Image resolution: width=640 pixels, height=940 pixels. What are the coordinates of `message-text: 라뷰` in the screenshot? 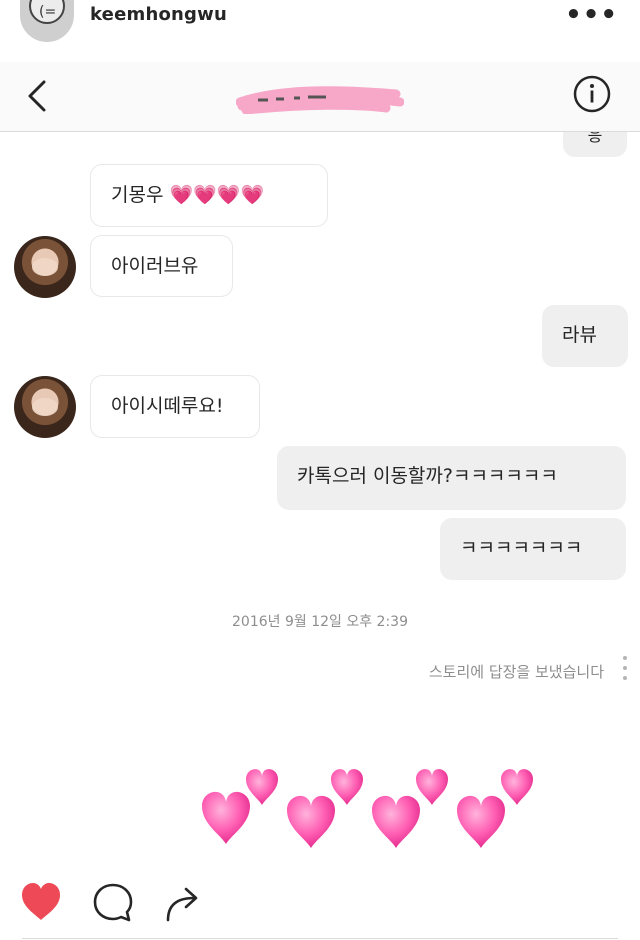 It's located at (579, 335).